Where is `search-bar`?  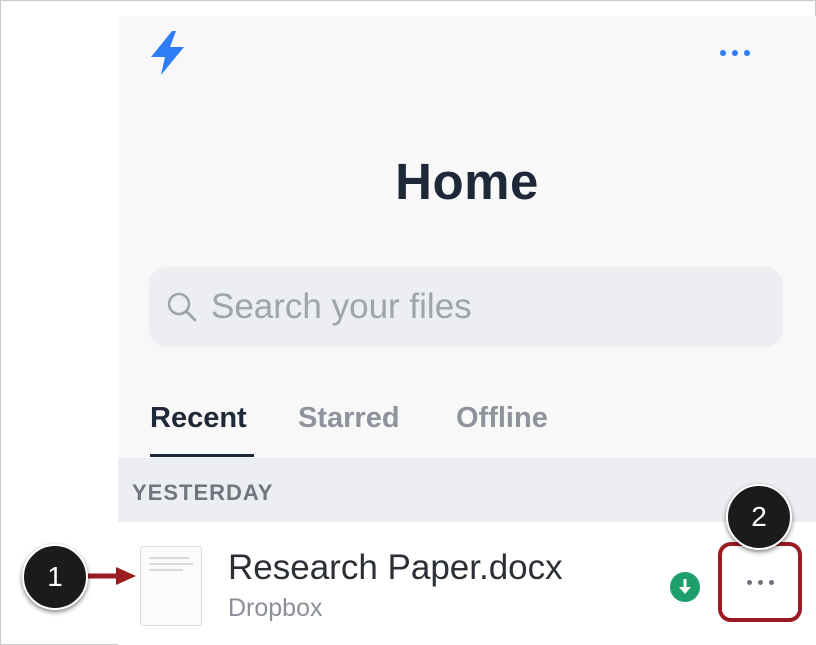 search-bar is located at coordinates (466, 307).